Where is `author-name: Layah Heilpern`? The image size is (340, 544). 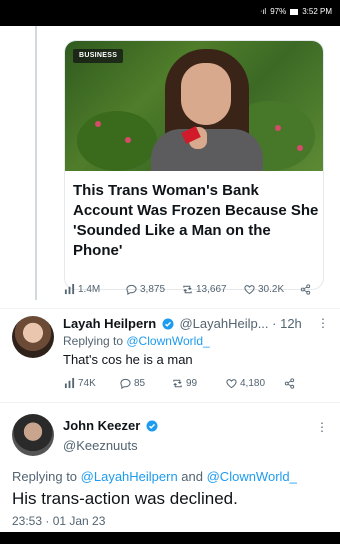
author-name: Layah Heilpern is located at coordinates (109, 323).